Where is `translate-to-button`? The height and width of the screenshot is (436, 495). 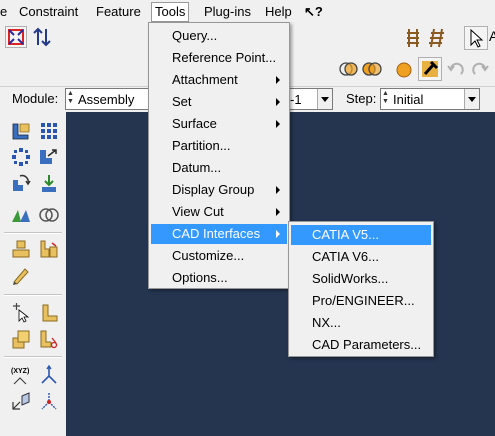
translate-to-button is located at coordinates (49, 183).